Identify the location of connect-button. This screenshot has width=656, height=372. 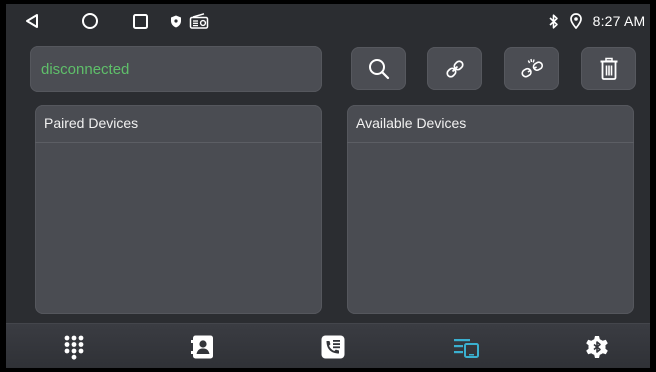
(454, 68).